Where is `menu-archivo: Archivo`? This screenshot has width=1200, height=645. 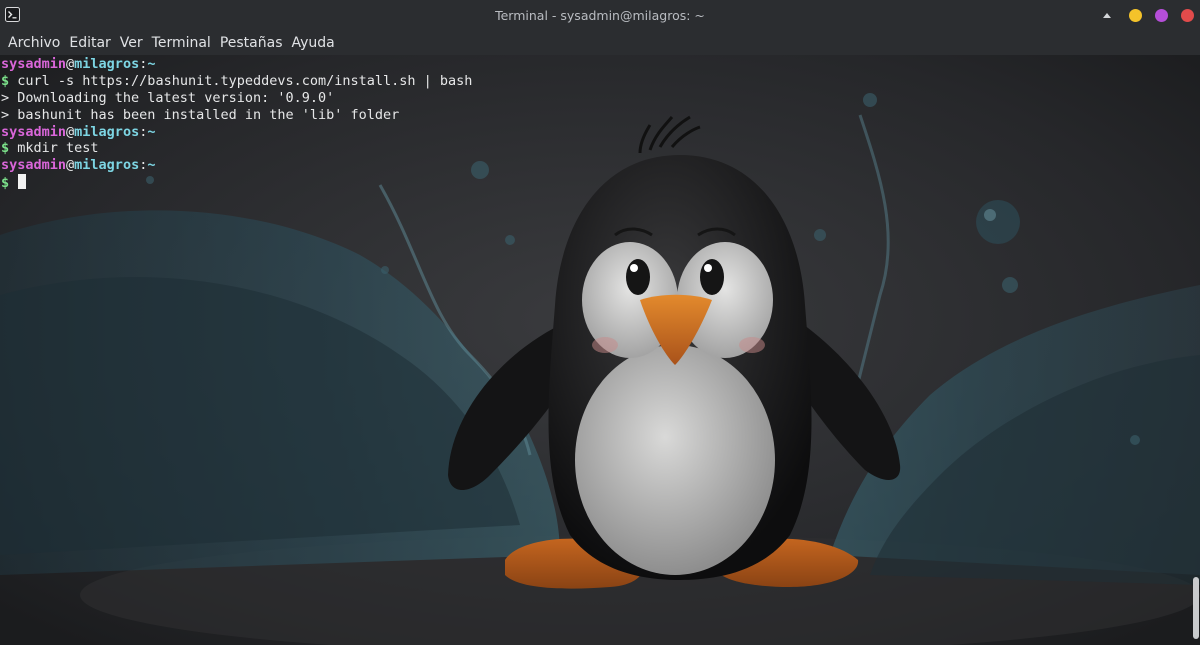 menu-archivo: Archivo is located at coordinates (34, 43).